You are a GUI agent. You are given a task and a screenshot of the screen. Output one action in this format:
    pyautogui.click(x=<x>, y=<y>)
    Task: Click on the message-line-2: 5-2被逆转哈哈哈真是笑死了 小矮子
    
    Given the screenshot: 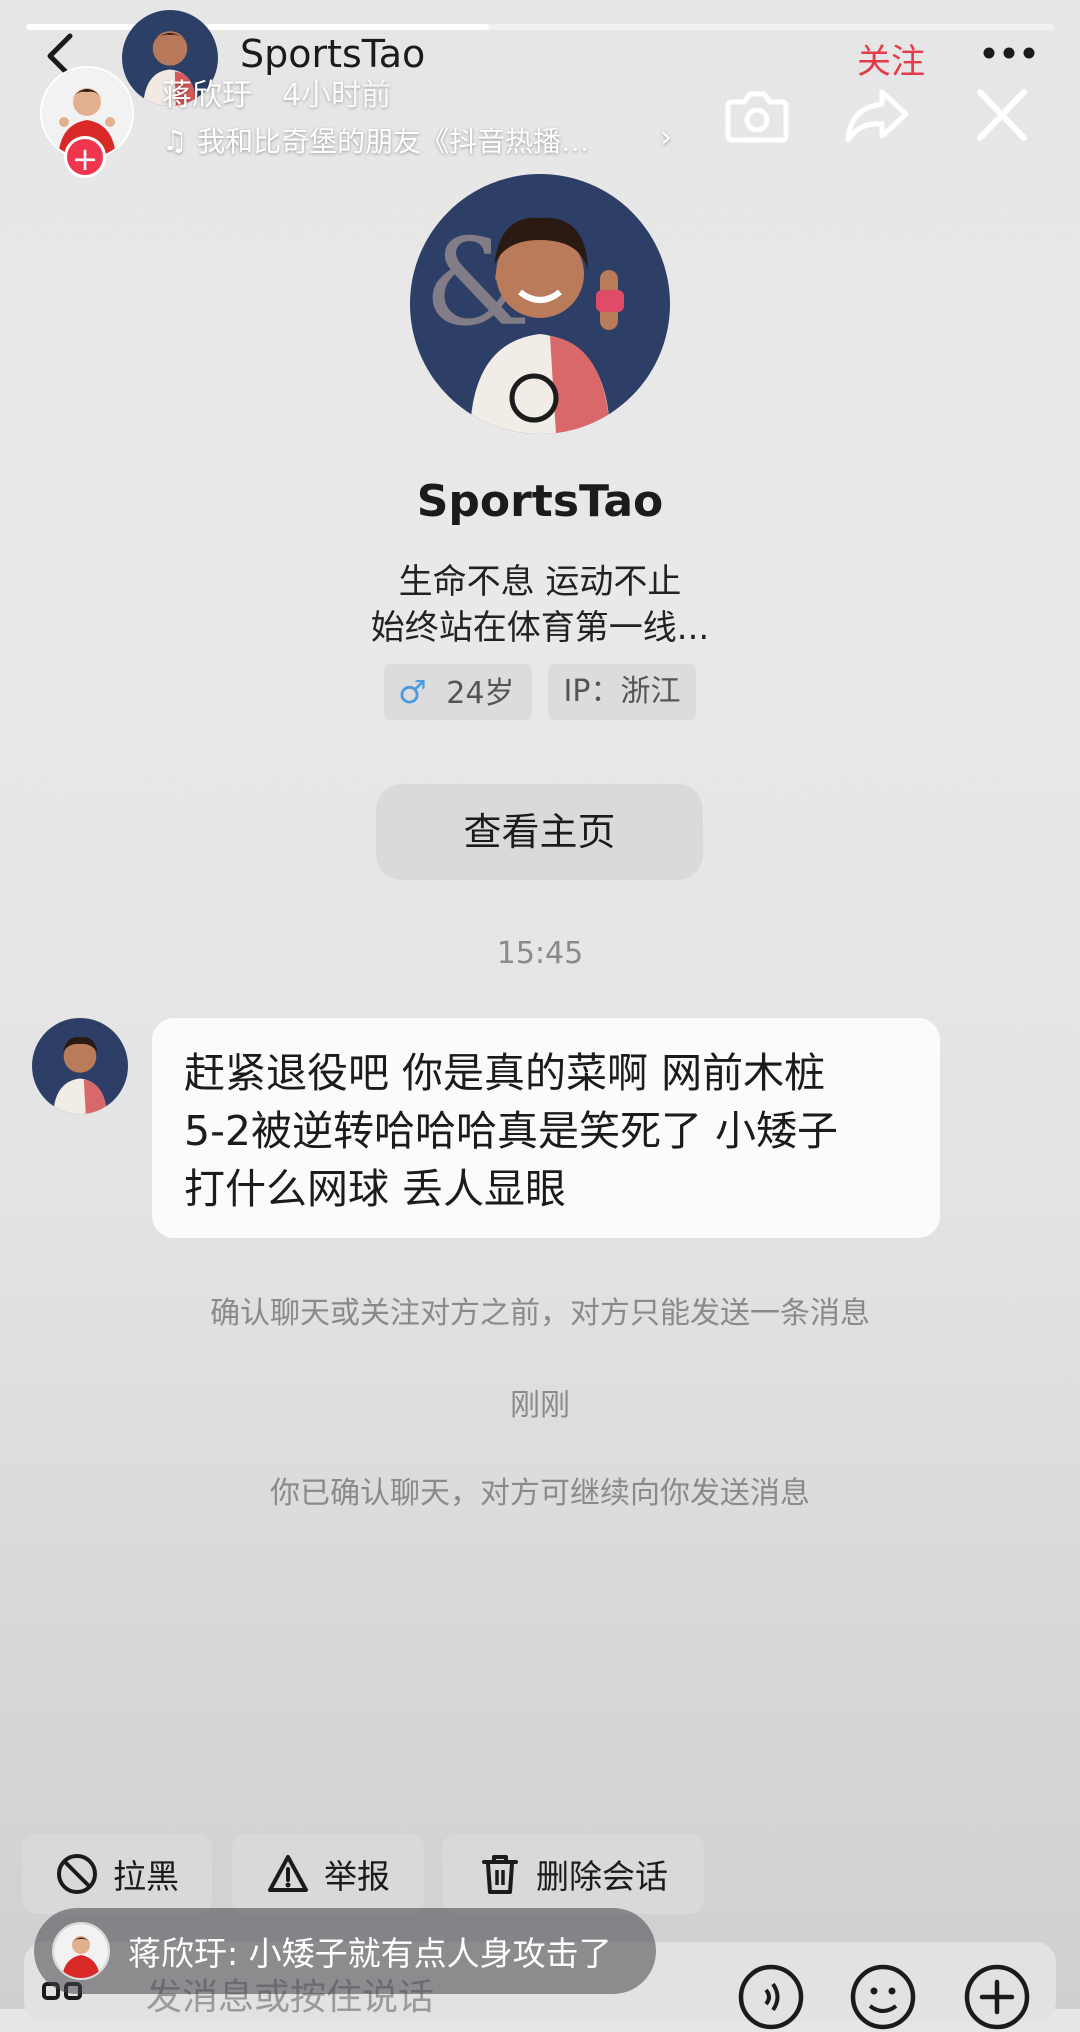 What is the action you would take?
    pyautogui.click(x=511, y=1131)
    